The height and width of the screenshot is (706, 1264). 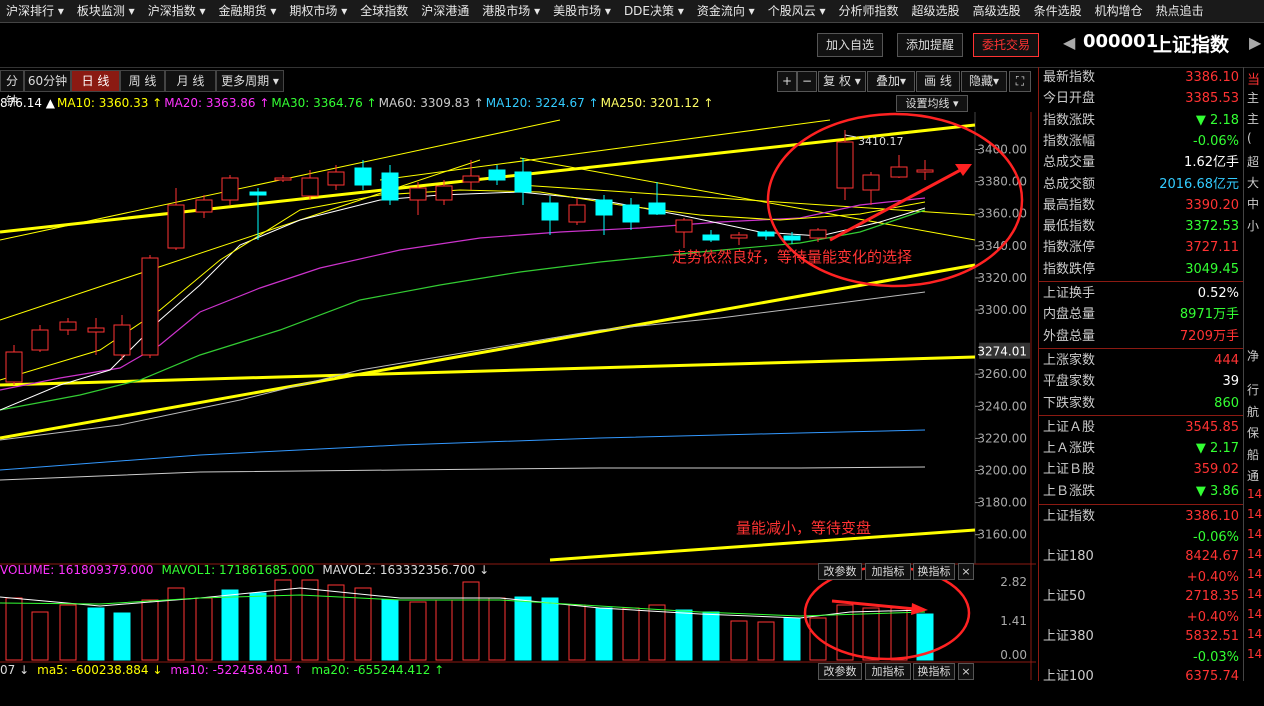 What do you see at coordinates (934, 671) in the screenshot?
I see `indicator-button: 换指标` at bounding box center [934, 671].